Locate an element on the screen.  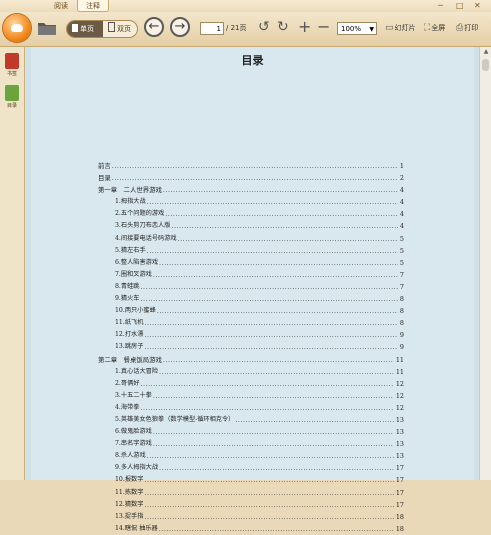
toc-entry: 10.报数字 17 is located at coordinates (251, 480).